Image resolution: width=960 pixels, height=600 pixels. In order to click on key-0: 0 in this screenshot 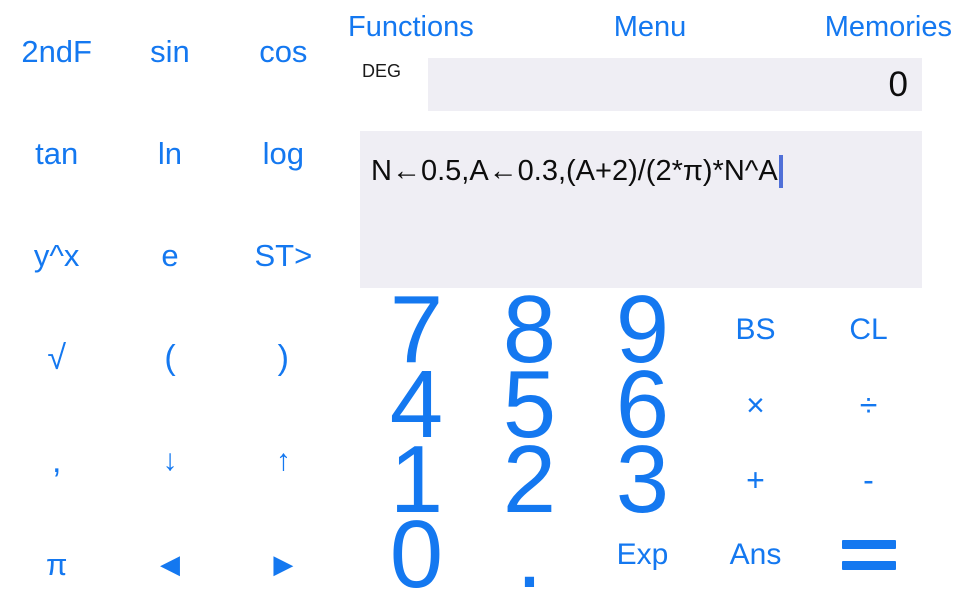, I will do `click(416, 553)`.